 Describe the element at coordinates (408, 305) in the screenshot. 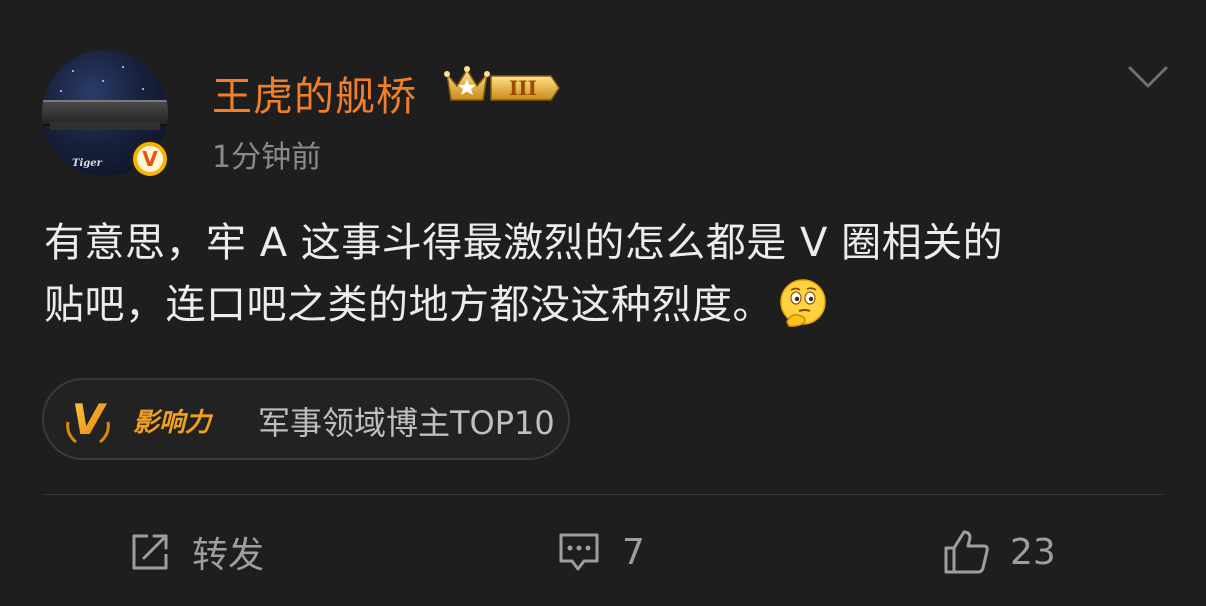

I see `post-text-line-2: 贴吧，连口吧之类的地方都没这种烈度。` at that location.